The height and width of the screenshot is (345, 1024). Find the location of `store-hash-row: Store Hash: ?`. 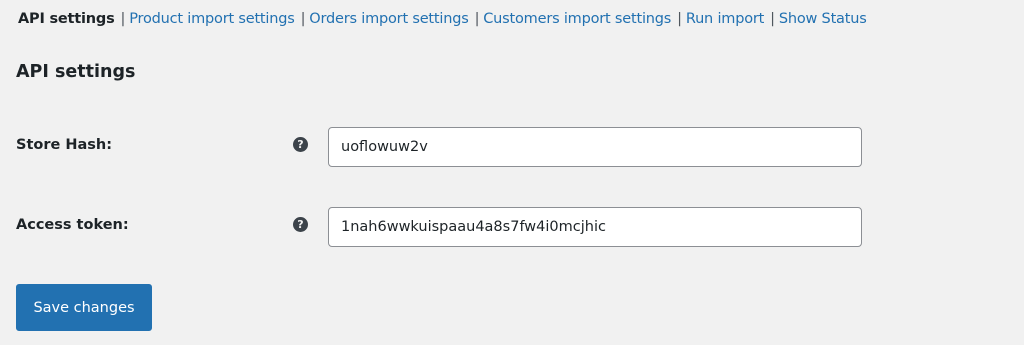

store-hash-row: Store Hash: ? is located at coordinates (512, 147).